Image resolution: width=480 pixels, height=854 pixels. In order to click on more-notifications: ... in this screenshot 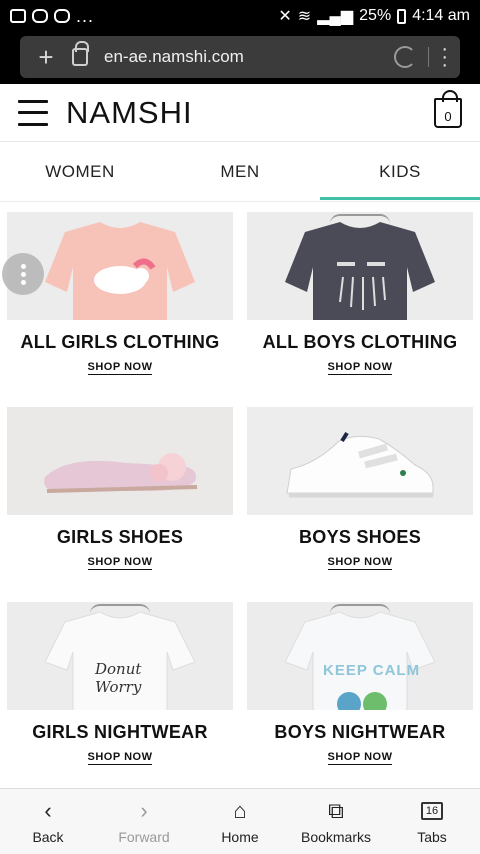, I will do `click(85, 15)`.